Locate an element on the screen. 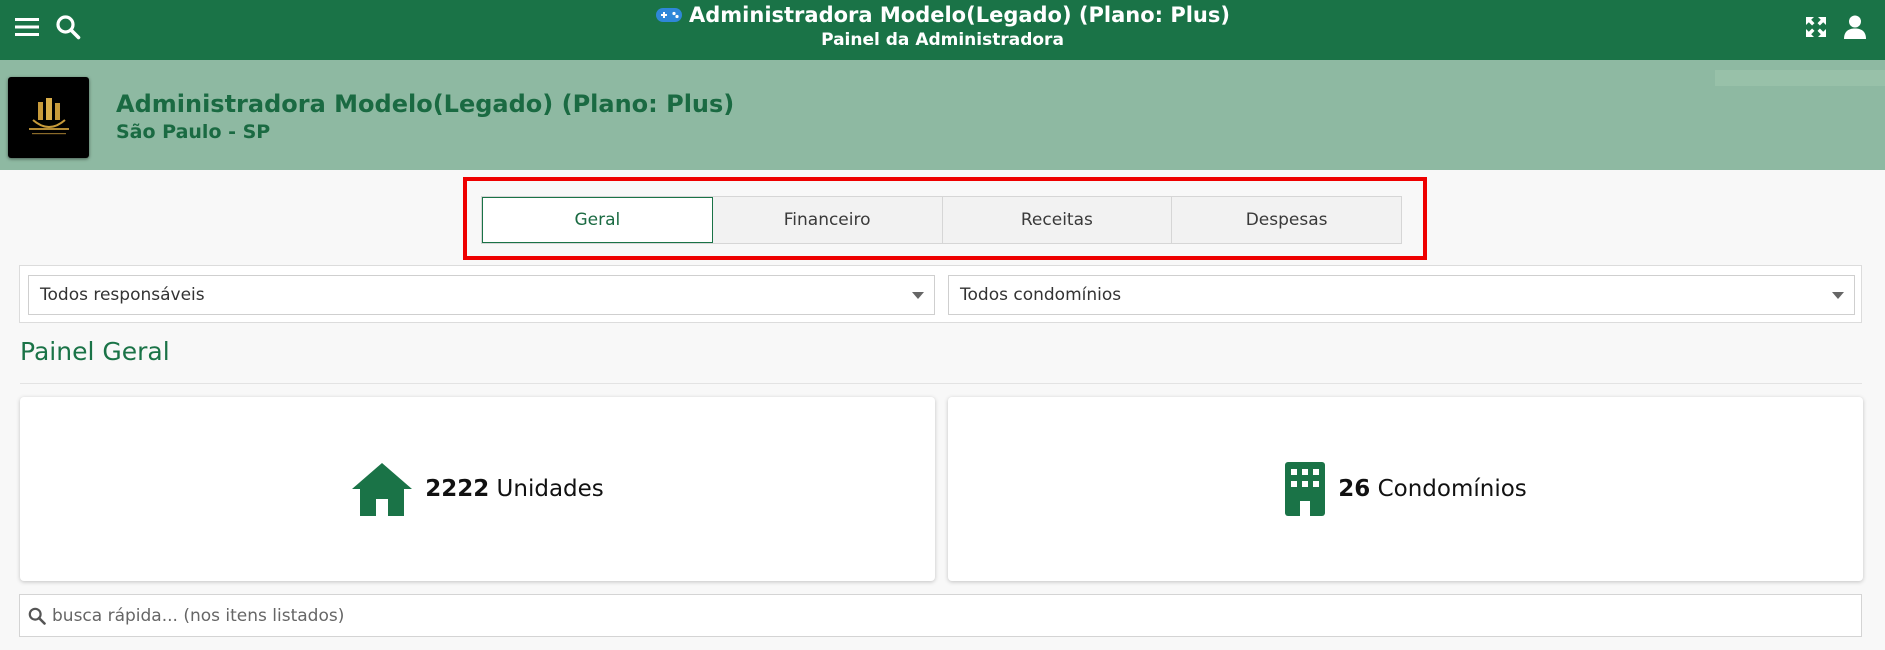 This screenshot has width=1885, height=650. quick-search is located at coordinates (940, 615).